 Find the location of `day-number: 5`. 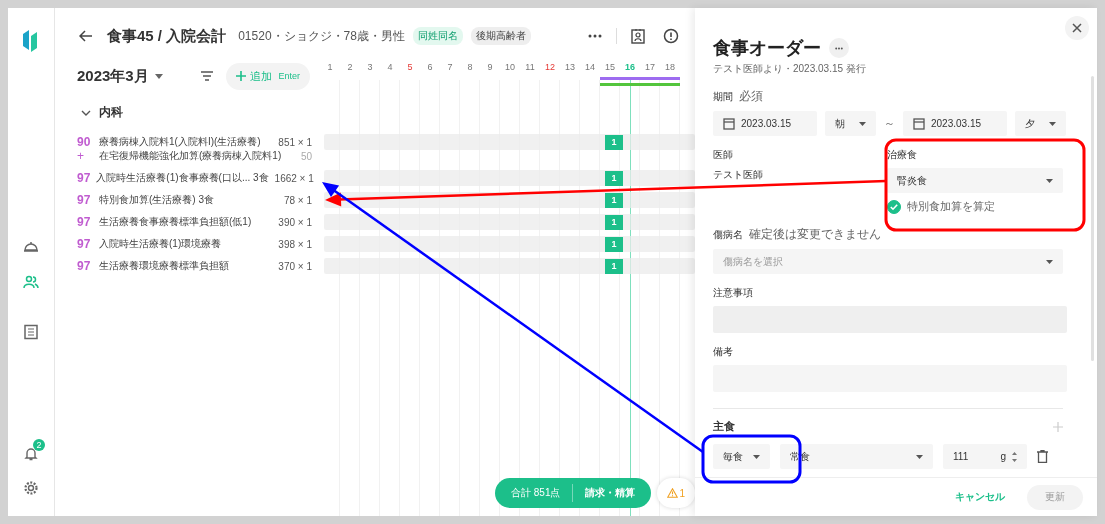

day-number: 5 is located at coordinates (410, 67).